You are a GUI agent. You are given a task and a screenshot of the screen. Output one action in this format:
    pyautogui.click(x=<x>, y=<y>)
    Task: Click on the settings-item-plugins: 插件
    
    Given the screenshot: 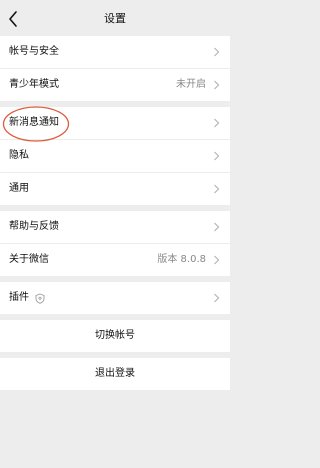 What is the action you would take?
    pyautogui.click(x=115, y=298)
    